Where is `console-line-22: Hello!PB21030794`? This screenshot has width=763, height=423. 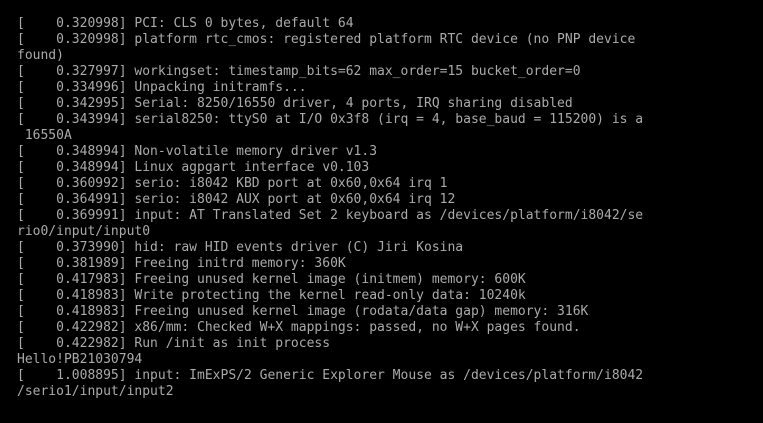 console-line-22: Hello!PB21030794 is located at coordinates (80, 359).